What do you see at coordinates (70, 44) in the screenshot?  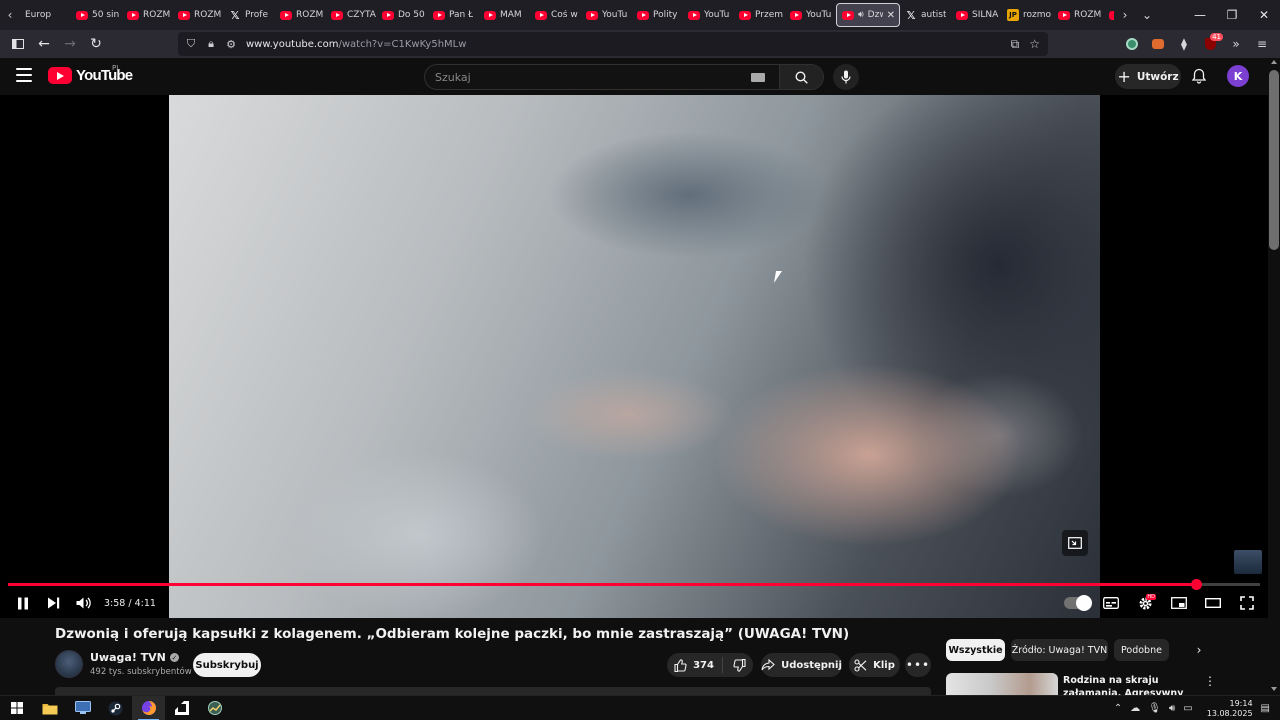 I see `forward-button: →` at bounding box center [70, 44].